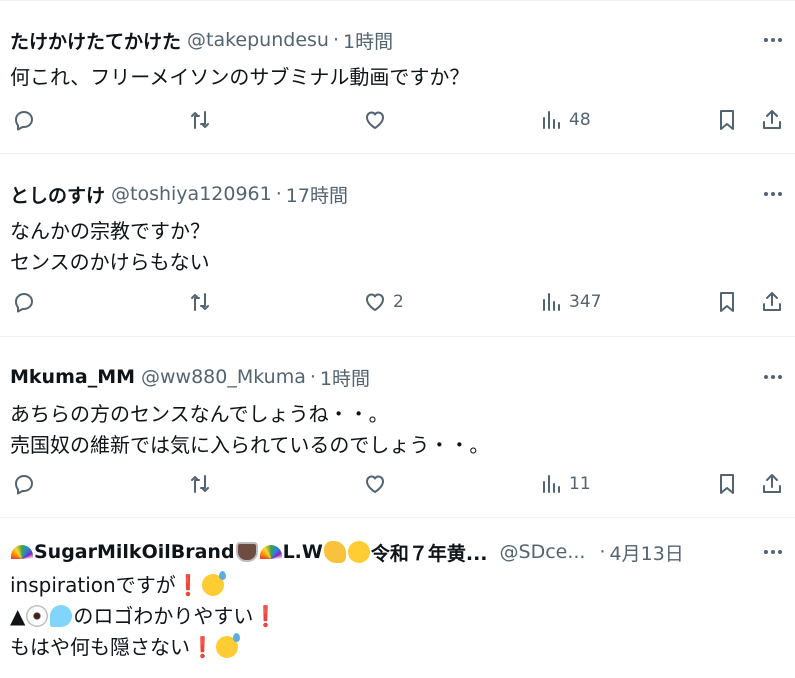 This screenshot has height=678, width=795. I want to click on display-name: たけかけたてかけた, so click(95, 40).